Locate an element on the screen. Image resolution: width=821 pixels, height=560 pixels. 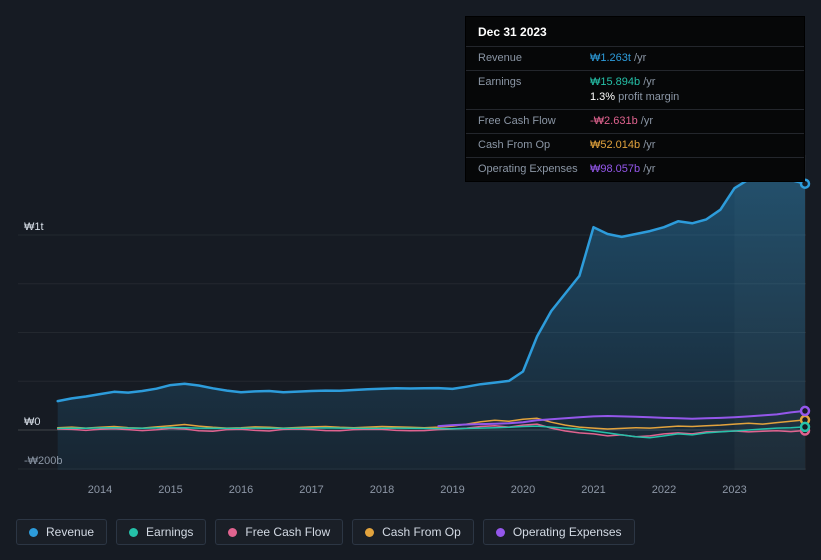
tooltip-row-earnings: Earnings ₩15.894b /yr 1.3% profit margin is located at coordinates (635, 89).